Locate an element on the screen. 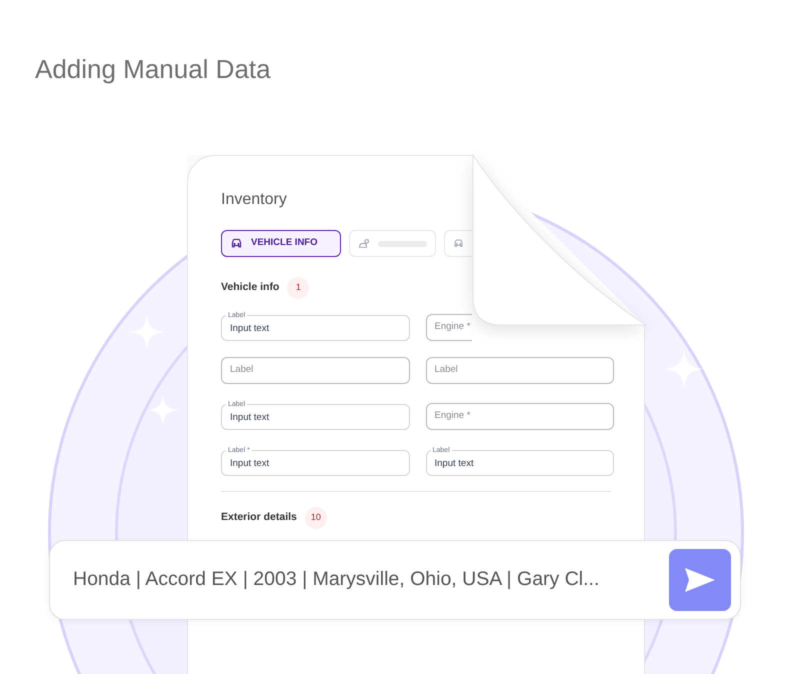 The width and height of the screenshot is (791, 674). page-title: Adding Manual Data is located at coordinates (153, 69).